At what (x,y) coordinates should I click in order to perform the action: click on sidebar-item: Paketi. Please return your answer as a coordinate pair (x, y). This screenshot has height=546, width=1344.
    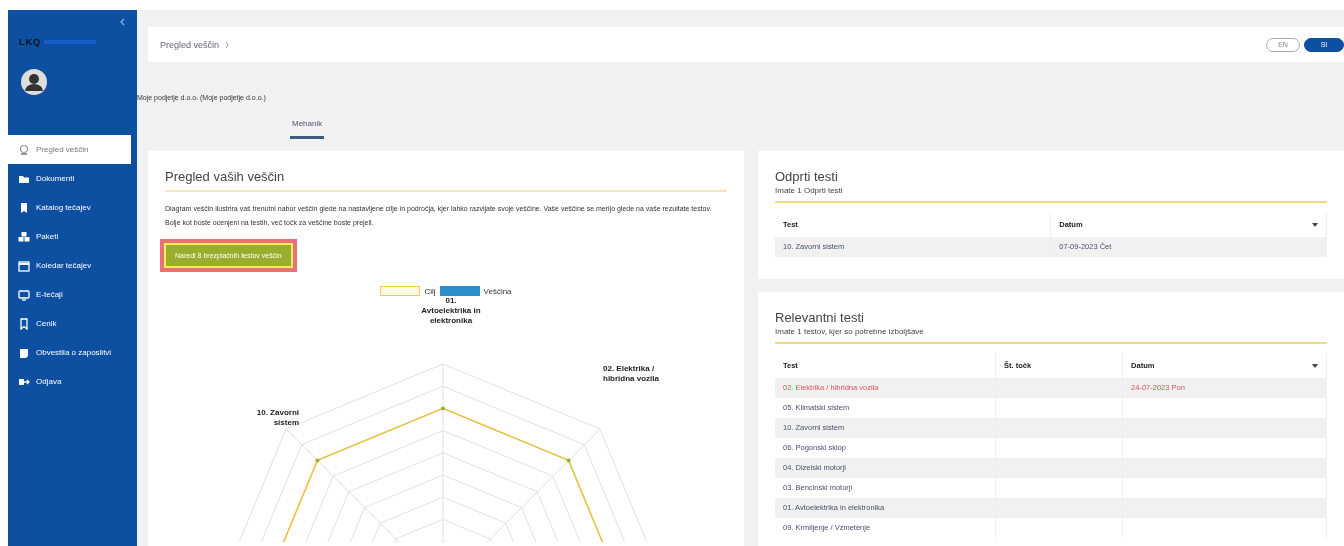
    Looking at the image, I should click on (72, 236).